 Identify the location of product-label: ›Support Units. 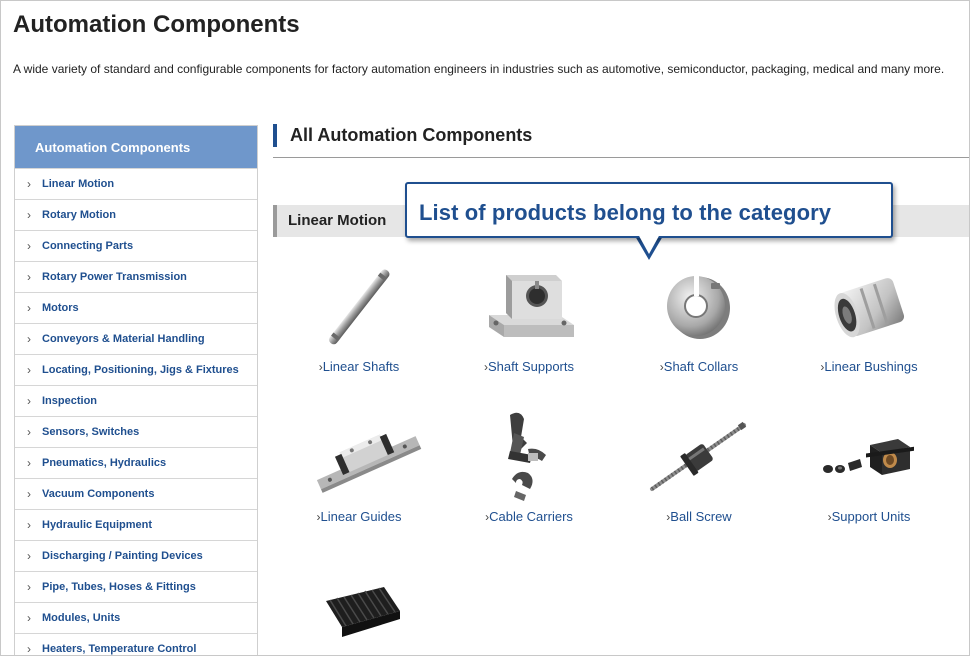
(869, 516).